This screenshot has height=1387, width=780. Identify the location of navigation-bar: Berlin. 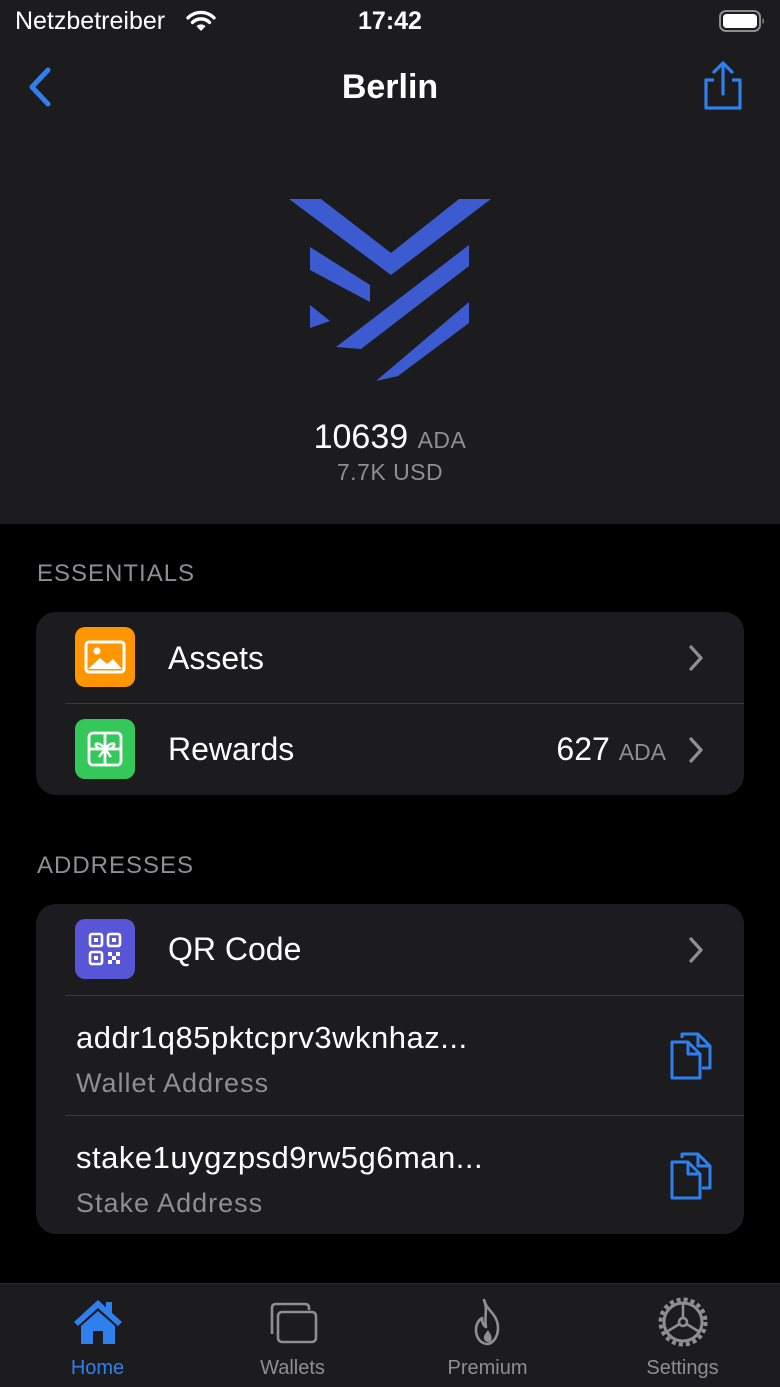
(390, 88).